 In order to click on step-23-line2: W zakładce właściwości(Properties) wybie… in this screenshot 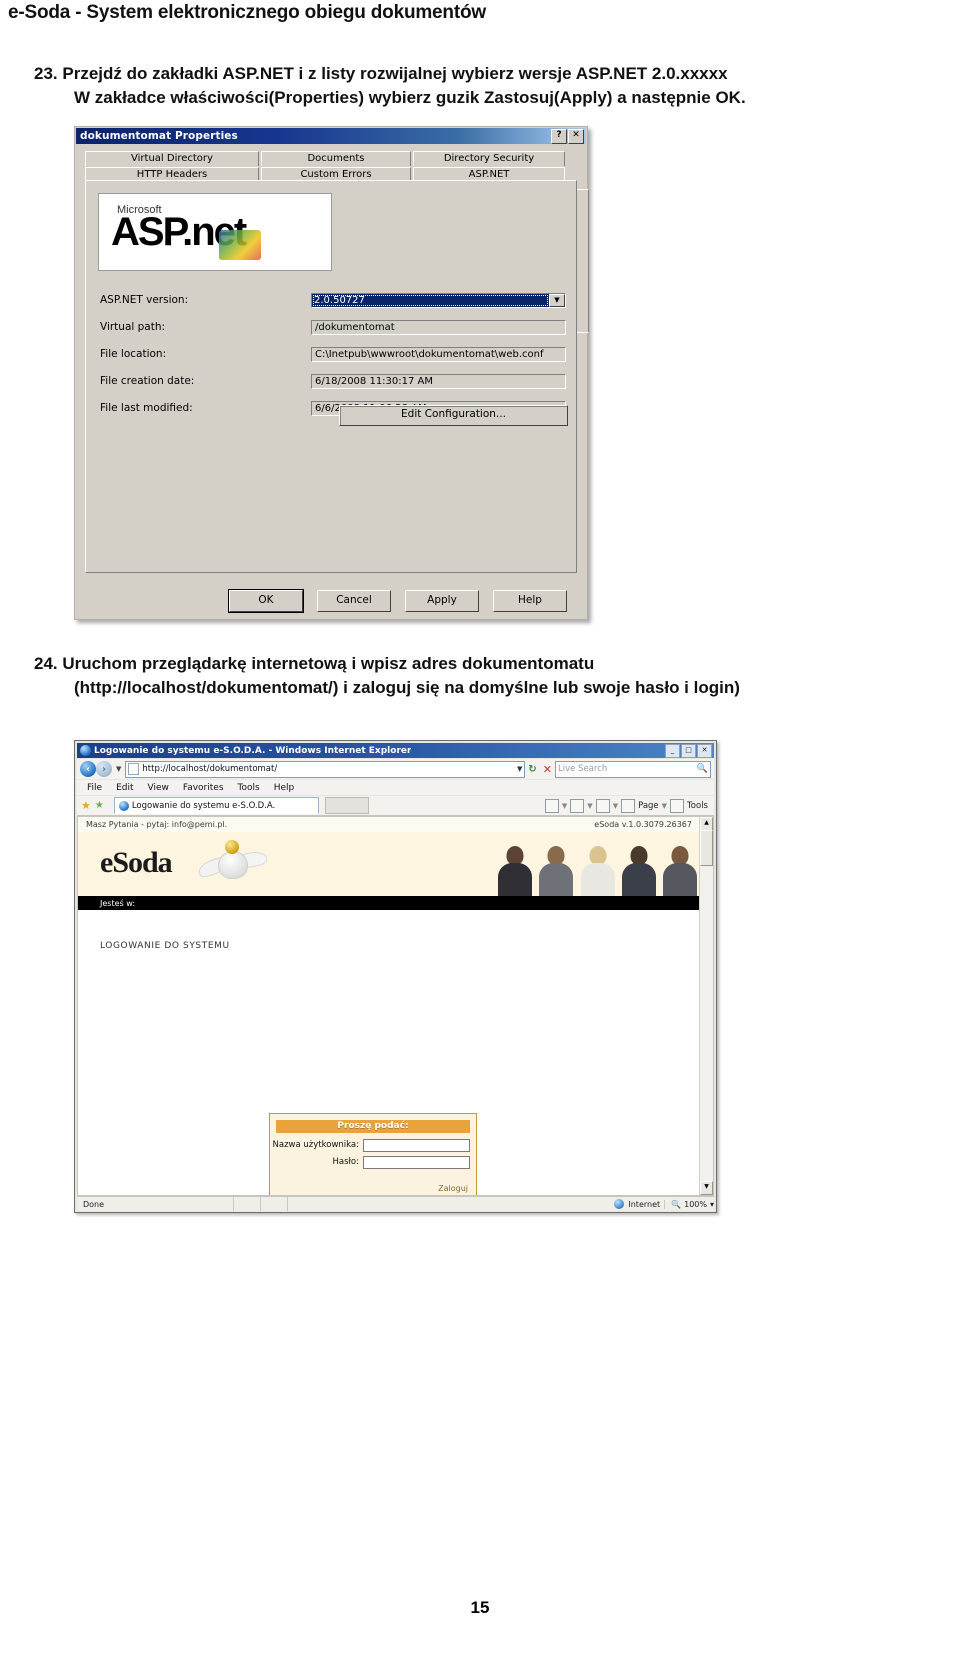, I will do `click(410, 98)`.